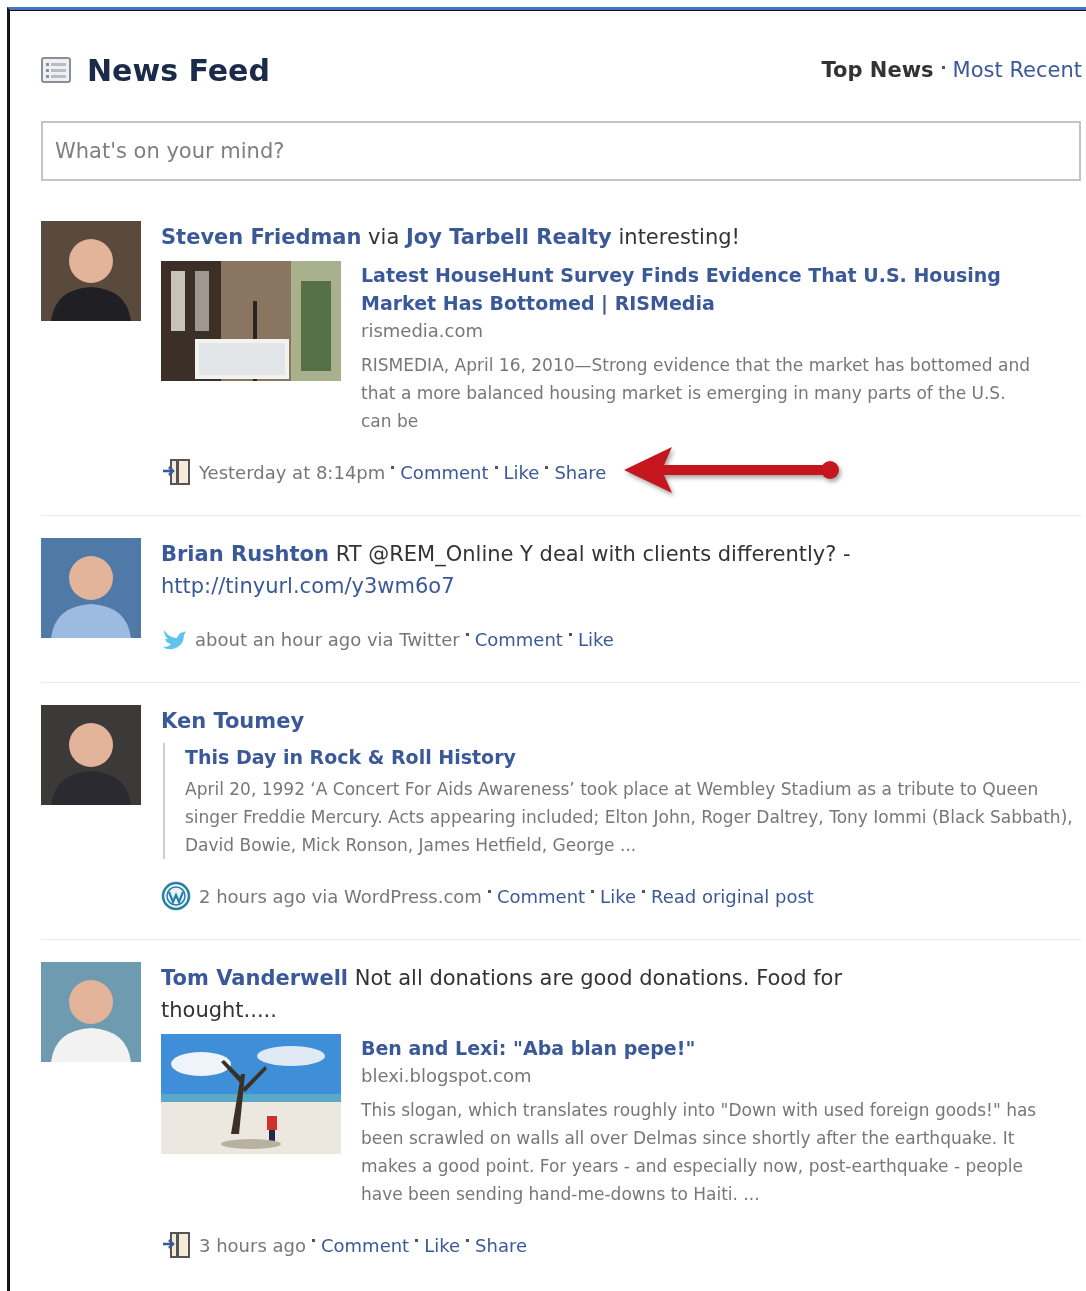 The width and height of the screenshot is (1086, 1291). Describe the element at coordinates (633, 757) in the screenshot. I see `note-link: This Day in Rock & Roll History` at that location.